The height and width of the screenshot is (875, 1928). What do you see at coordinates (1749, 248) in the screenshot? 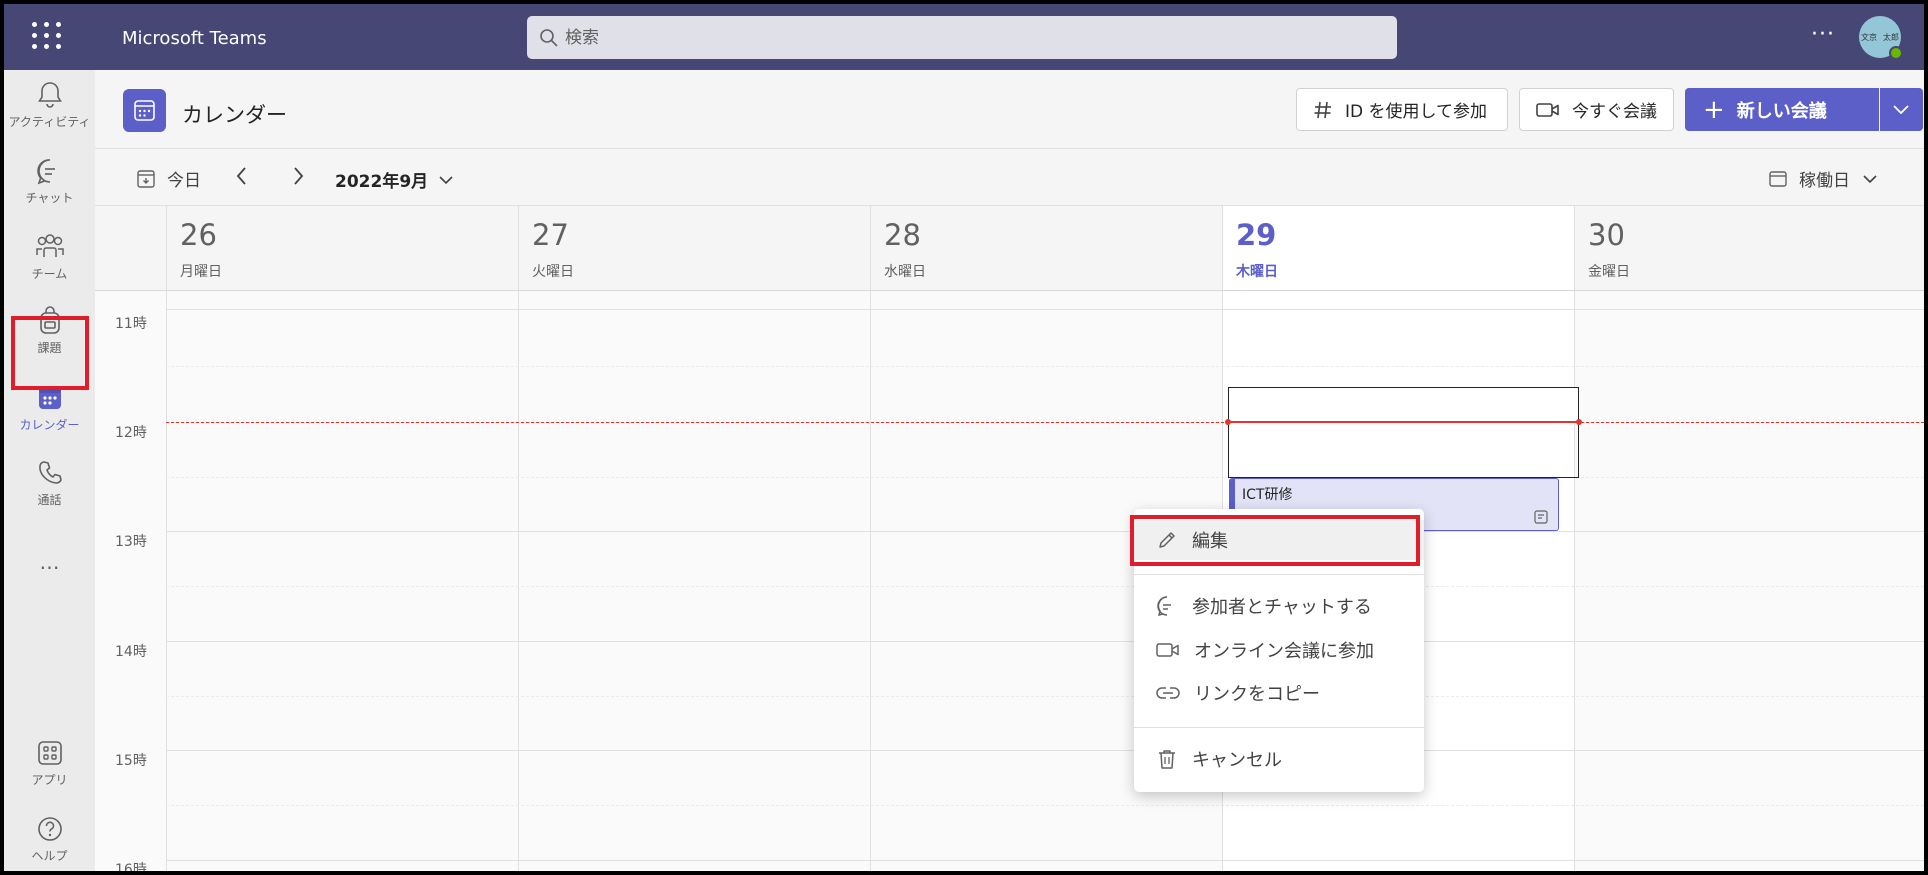
I see `day-header: 30 金曜日` at bounding box center [1749, 248].